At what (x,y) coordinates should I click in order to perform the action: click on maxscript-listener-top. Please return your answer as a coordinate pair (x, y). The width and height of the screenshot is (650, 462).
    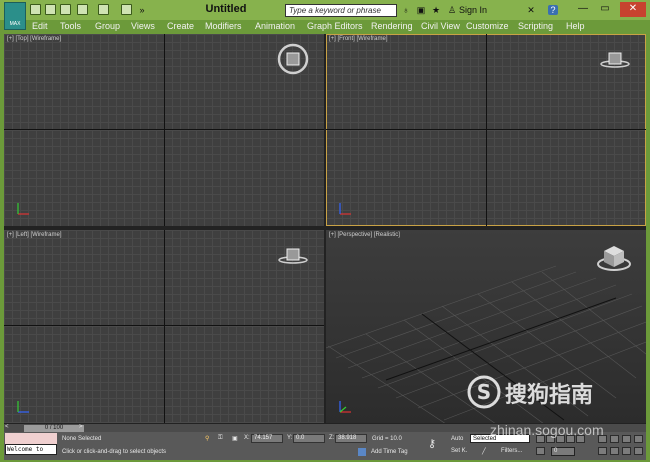
    Looking at the image, I should click on (31, 438).